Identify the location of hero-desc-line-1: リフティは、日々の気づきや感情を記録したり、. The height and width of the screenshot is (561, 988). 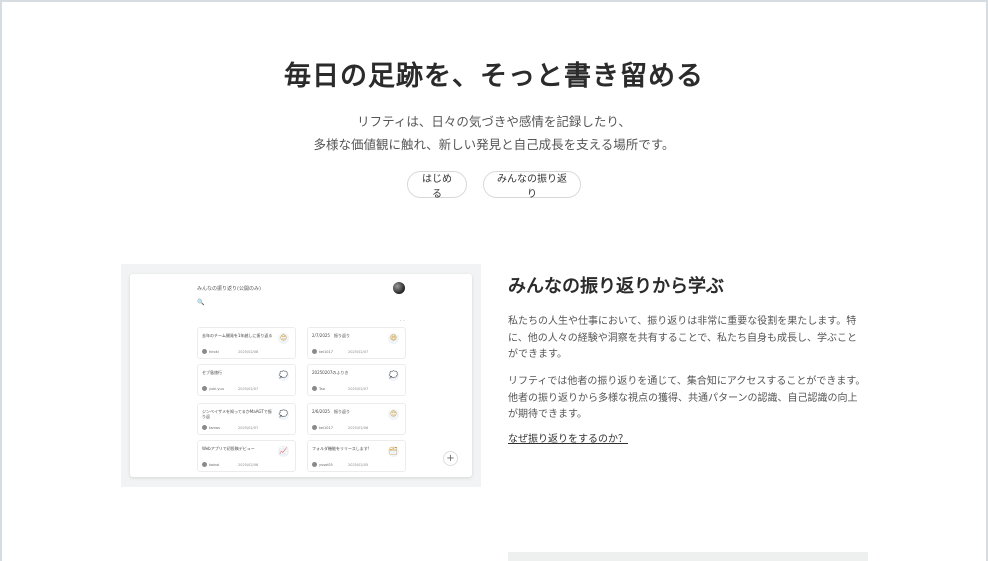
(494, 121).